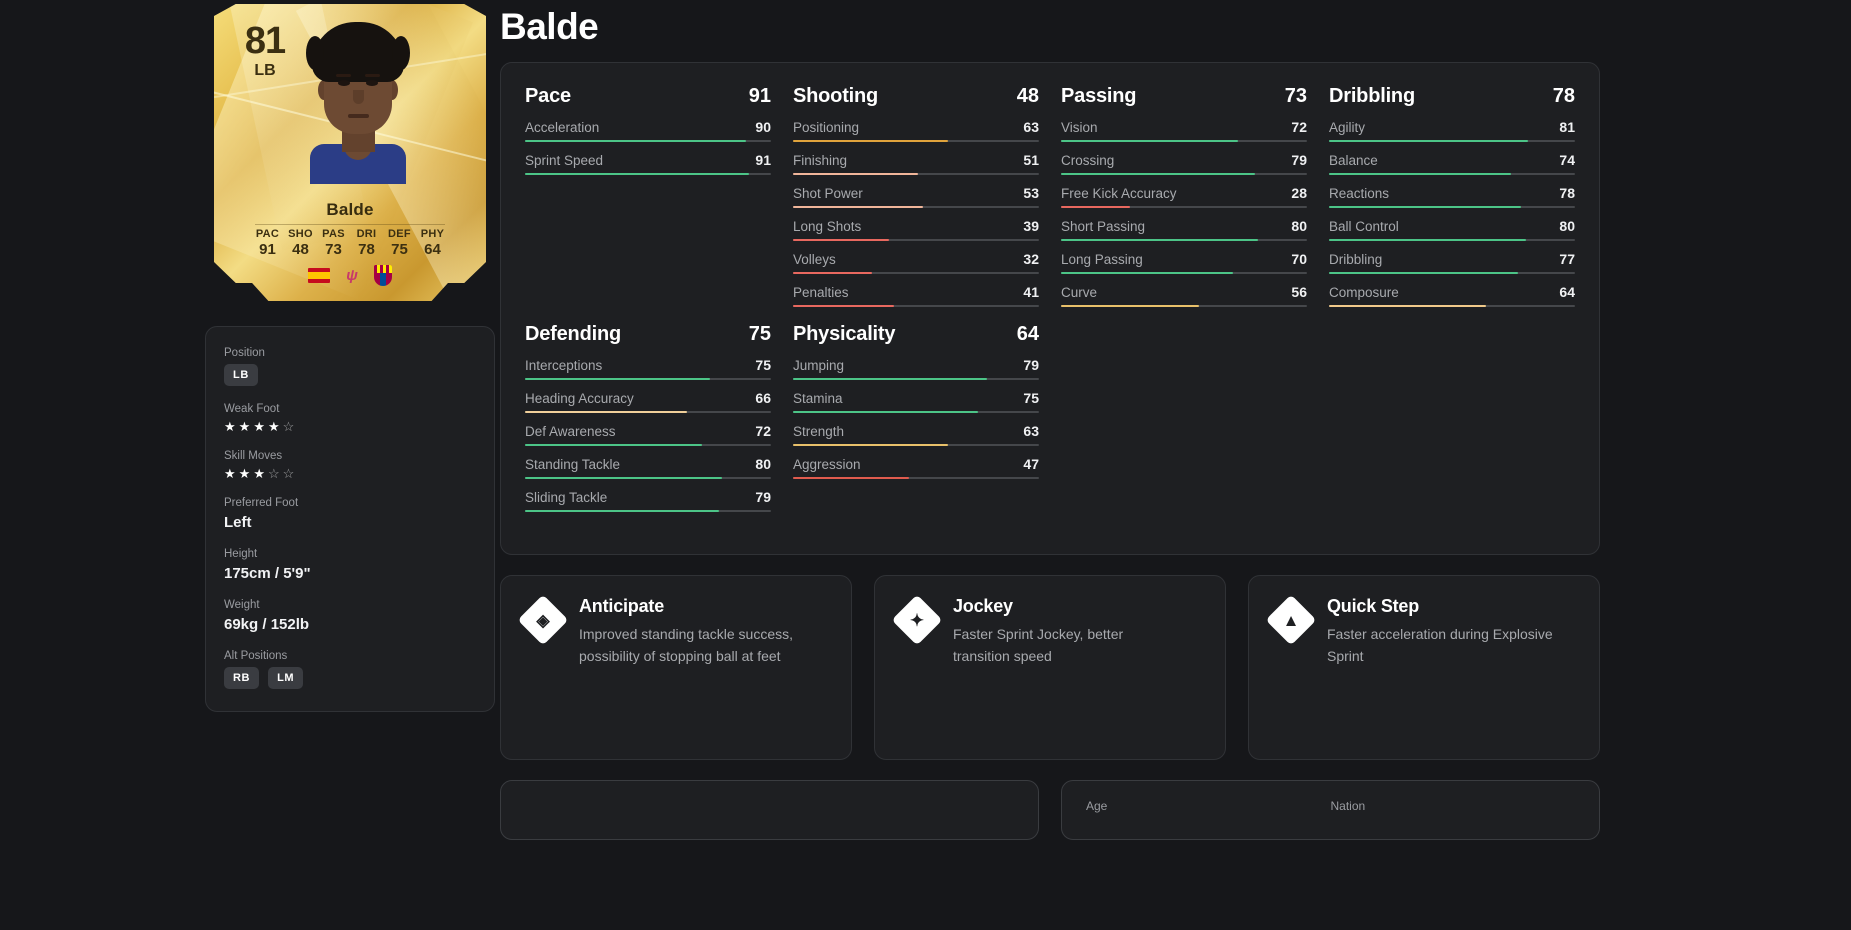 The width and height of the screenshot is (1851, 930). I want to click on stat-row: Long Passing 70, so click(1184, 262).